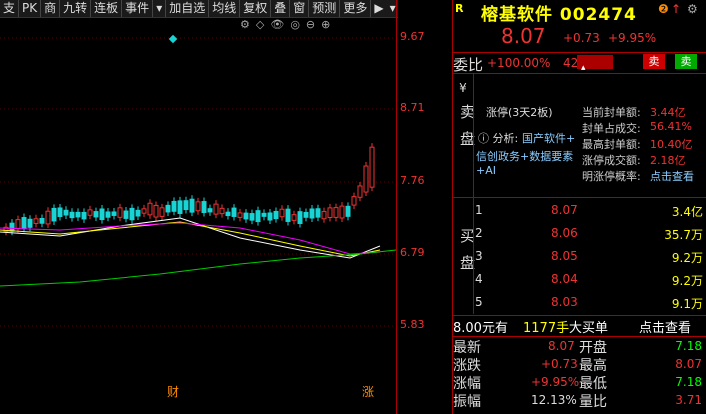 This screenshot has width=706, height=414. What do you see at coordinates (396, 207) in the screenshot?
I see `chart-divider` at bounding box center [396, 207].